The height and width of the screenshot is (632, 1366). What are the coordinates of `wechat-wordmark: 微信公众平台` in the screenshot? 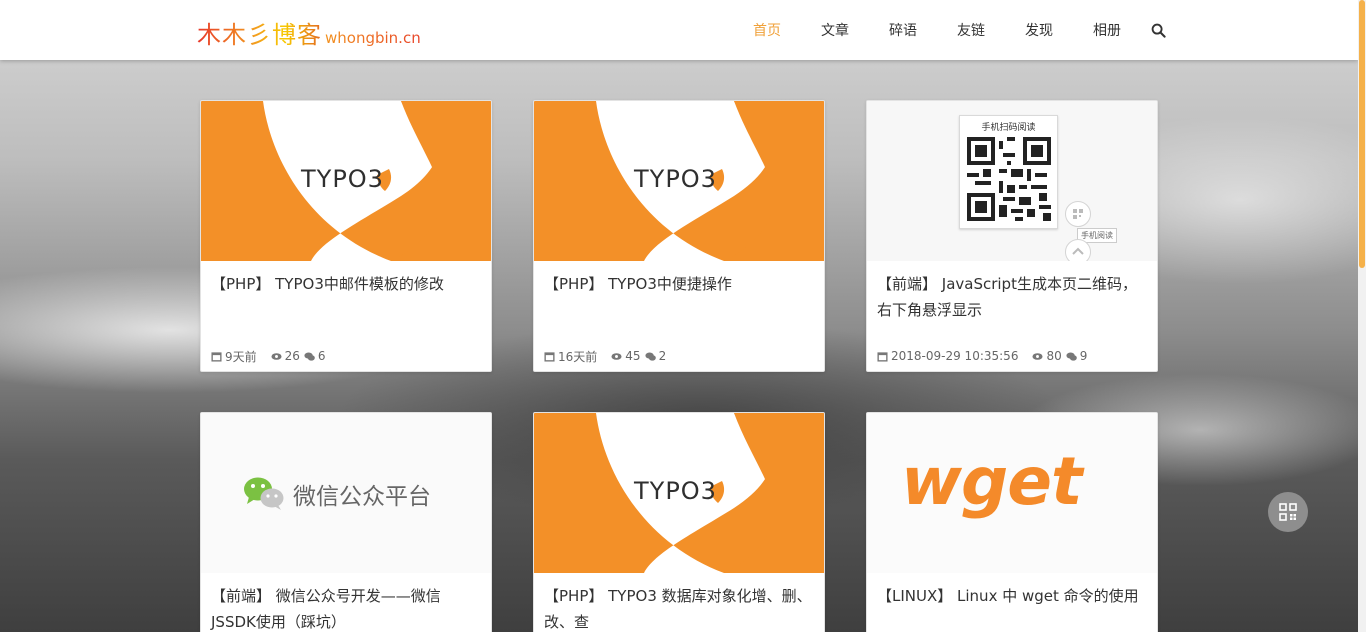 It's located at (362, 497).